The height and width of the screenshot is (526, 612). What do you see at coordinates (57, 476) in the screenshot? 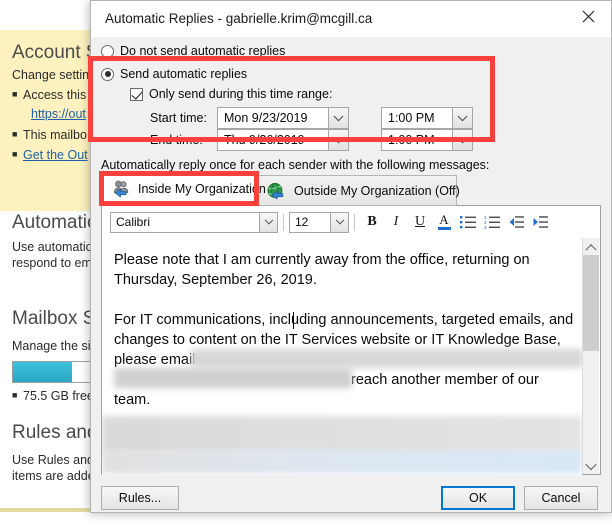
I see `rules-text-line2: items are added` at bounding box center [57, 476].